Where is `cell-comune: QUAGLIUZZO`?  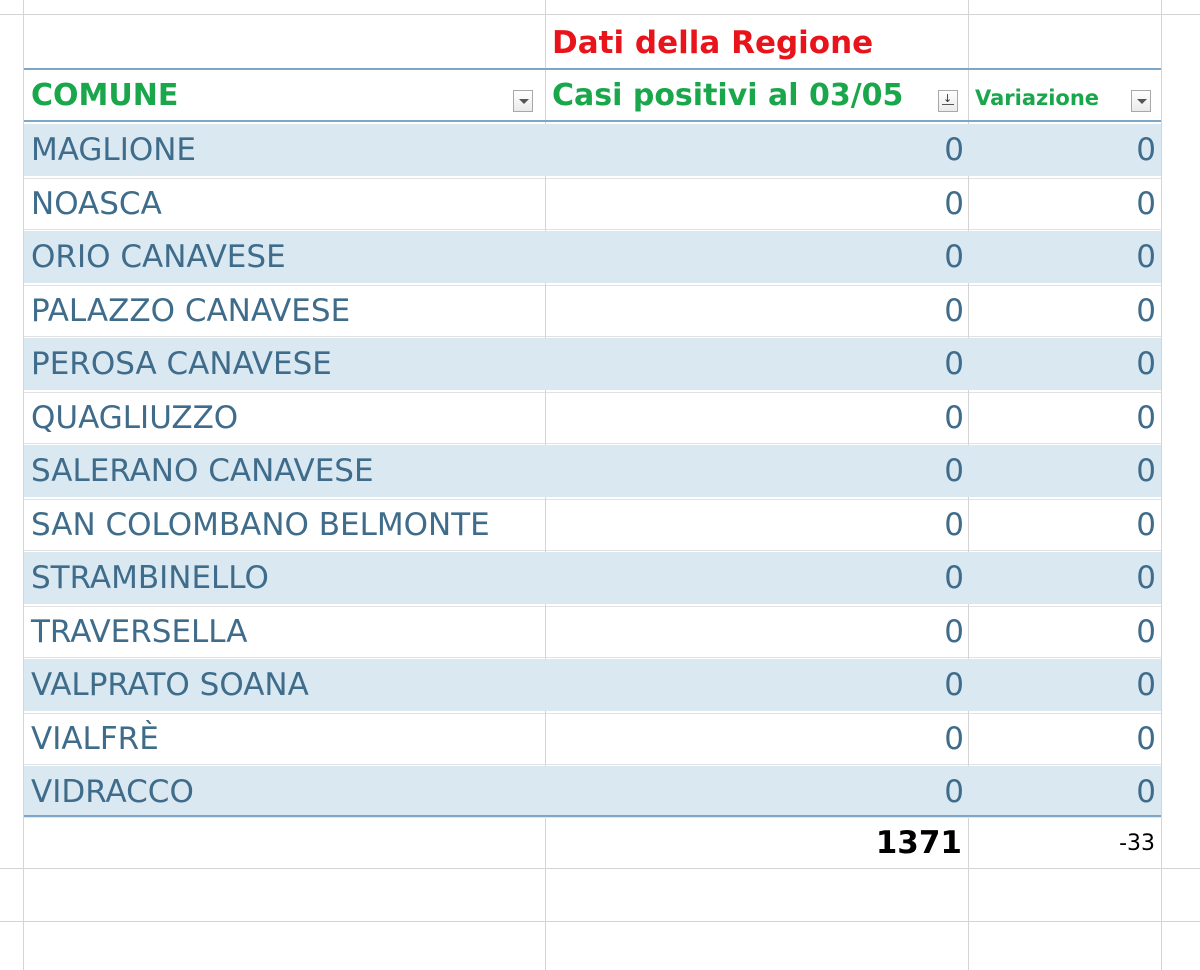 cell-comune: QUAGLIUZZO is located at coordinates (134, 418).